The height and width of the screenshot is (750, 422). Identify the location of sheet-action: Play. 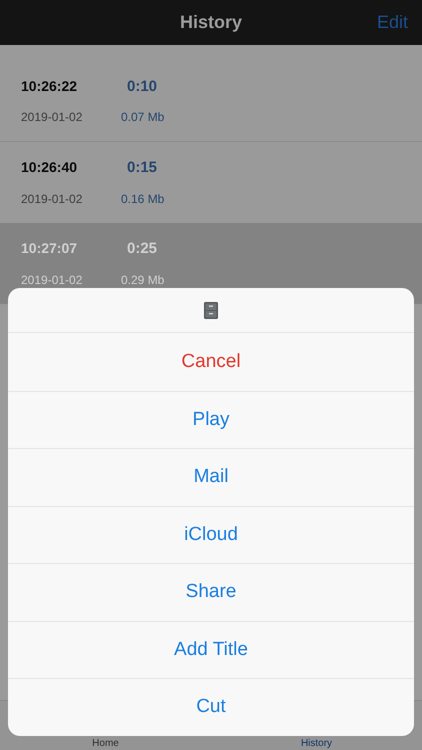
(211, 419).